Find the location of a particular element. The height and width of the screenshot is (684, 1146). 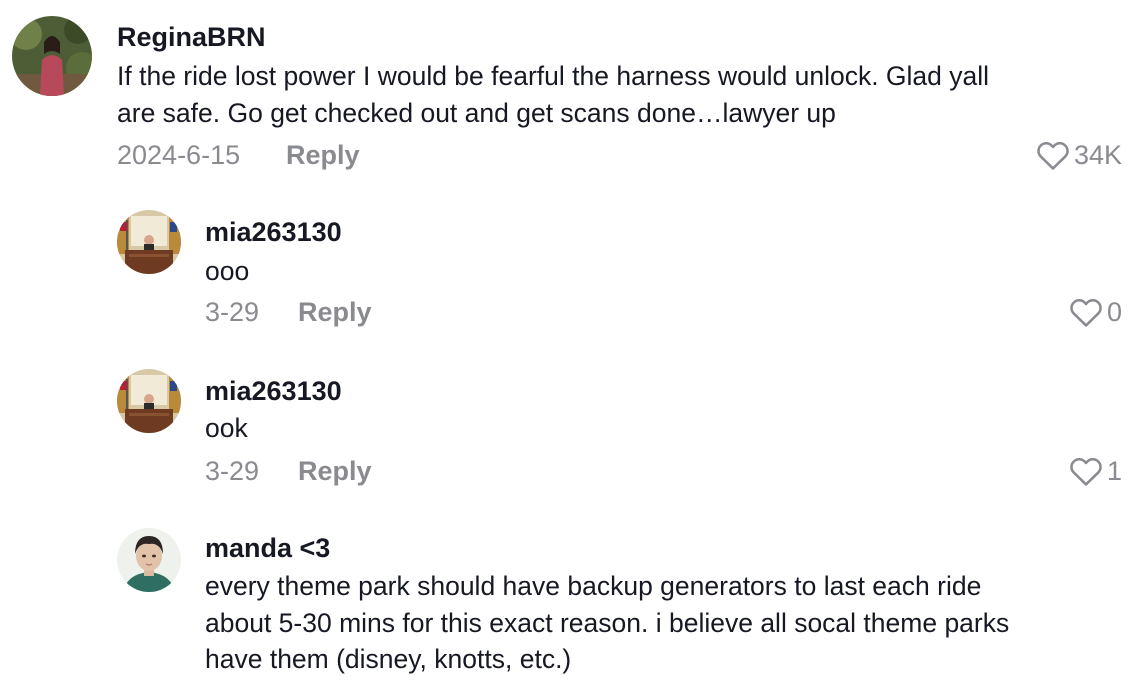

comment-date: 2024-6-15 is located at coordinates (179, 155).